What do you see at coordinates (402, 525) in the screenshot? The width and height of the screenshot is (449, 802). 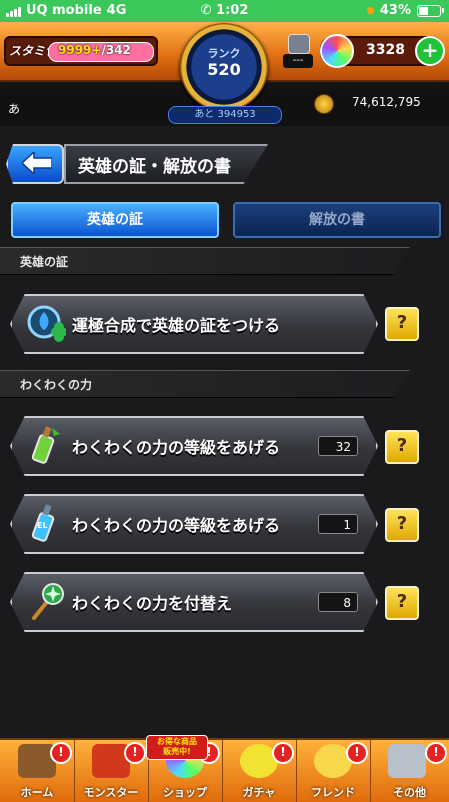 I see `help-button-grade-up-2: ?` at bounding box center [402, 525].